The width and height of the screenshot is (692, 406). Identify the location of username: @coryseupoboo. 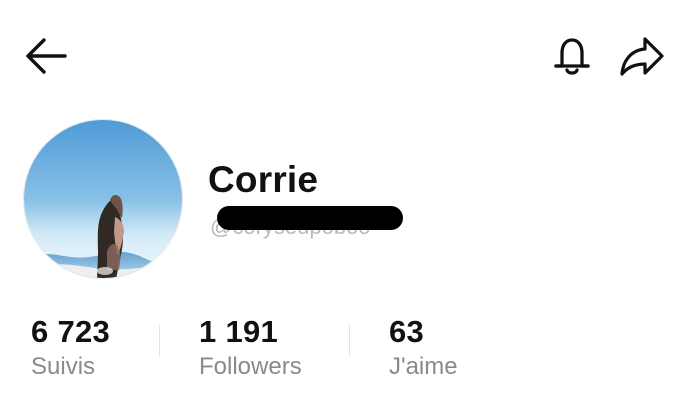
(305, 223).